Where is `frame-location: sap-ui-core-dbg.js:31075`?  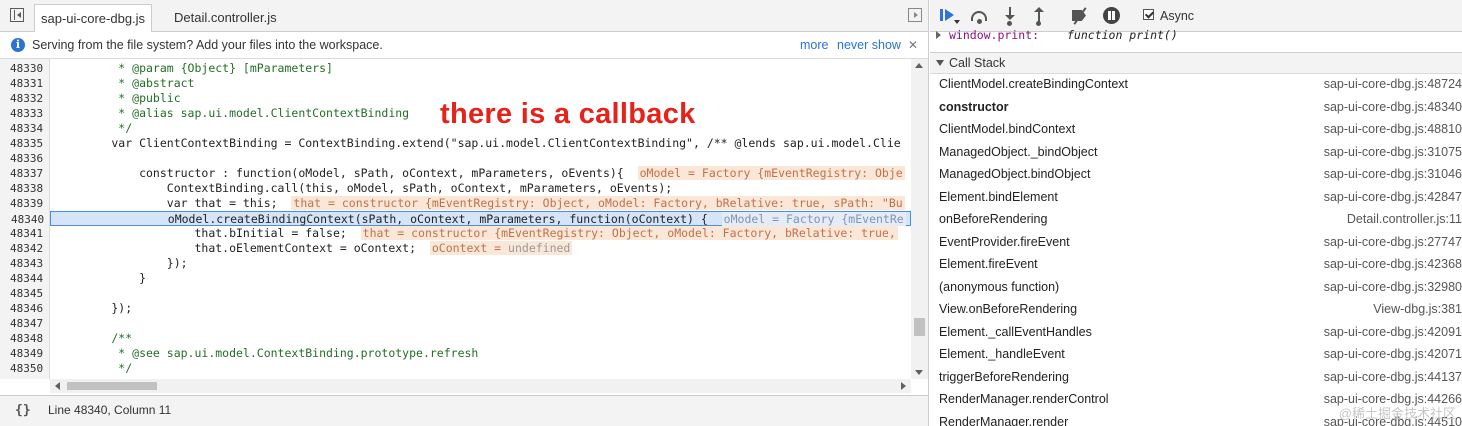 frame-location: sap-ui-core-dbg.js:31075 is located at coordinates (1393, 152).